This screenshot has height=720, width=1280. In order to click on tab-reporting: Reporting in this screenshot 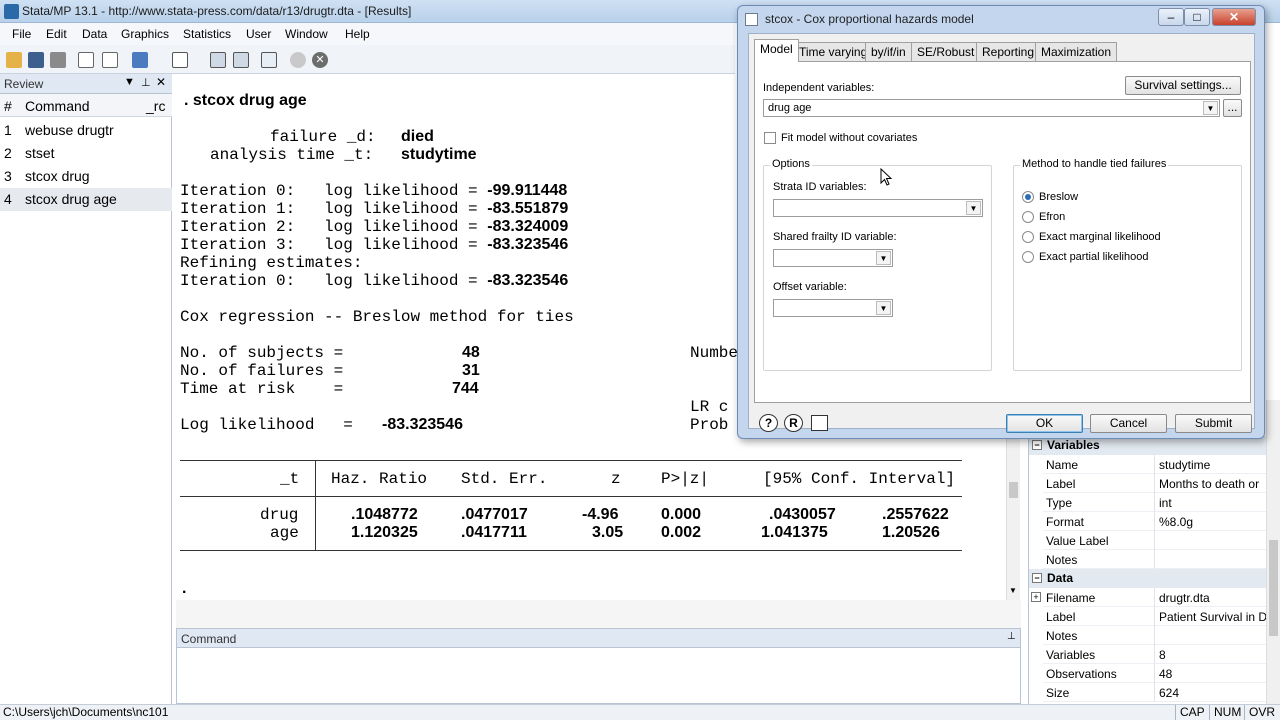, I will do `click(1008, 51)`.